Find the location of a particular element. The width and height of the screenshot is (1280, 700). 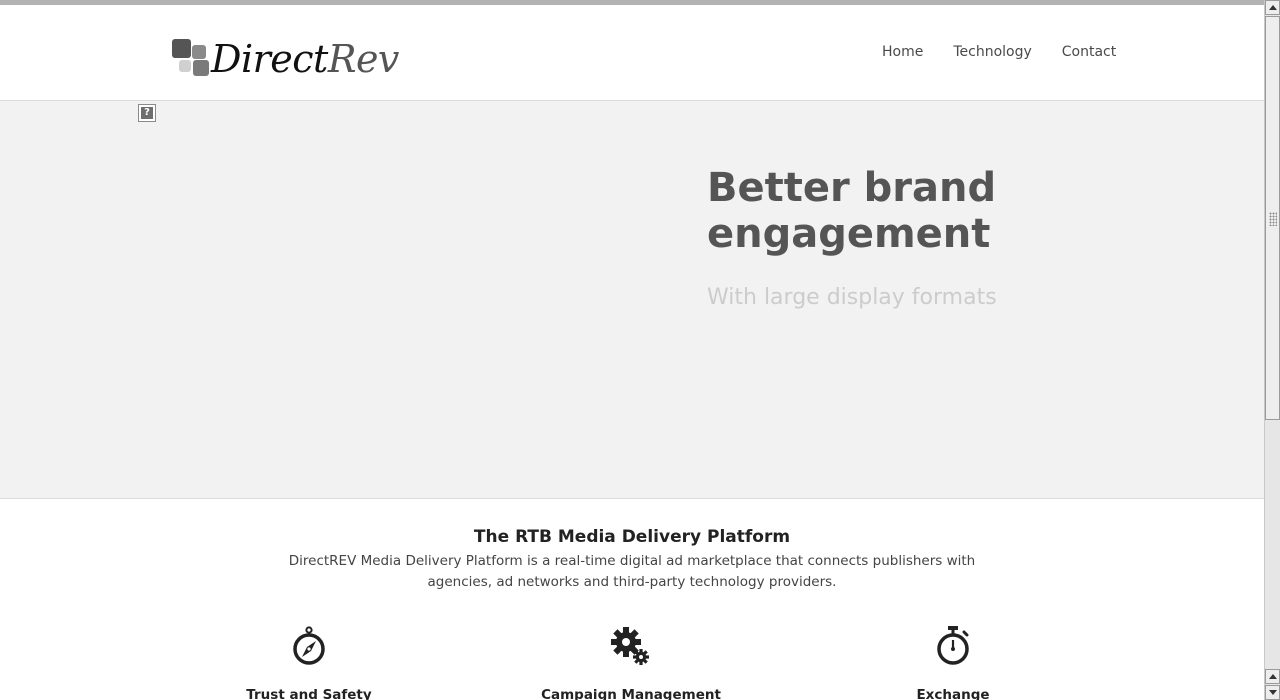

gears-icon is located at coordinates (630, 646).